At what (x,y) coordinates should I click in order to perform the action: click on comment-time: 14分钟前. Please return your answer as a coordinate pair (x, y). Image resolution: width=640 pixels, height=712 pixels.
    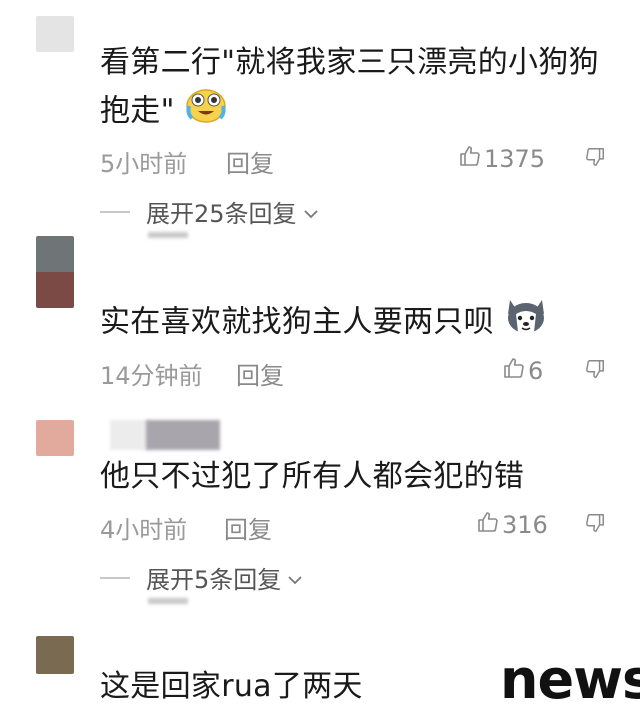
    Looking at the image, I should click on (151, 376).